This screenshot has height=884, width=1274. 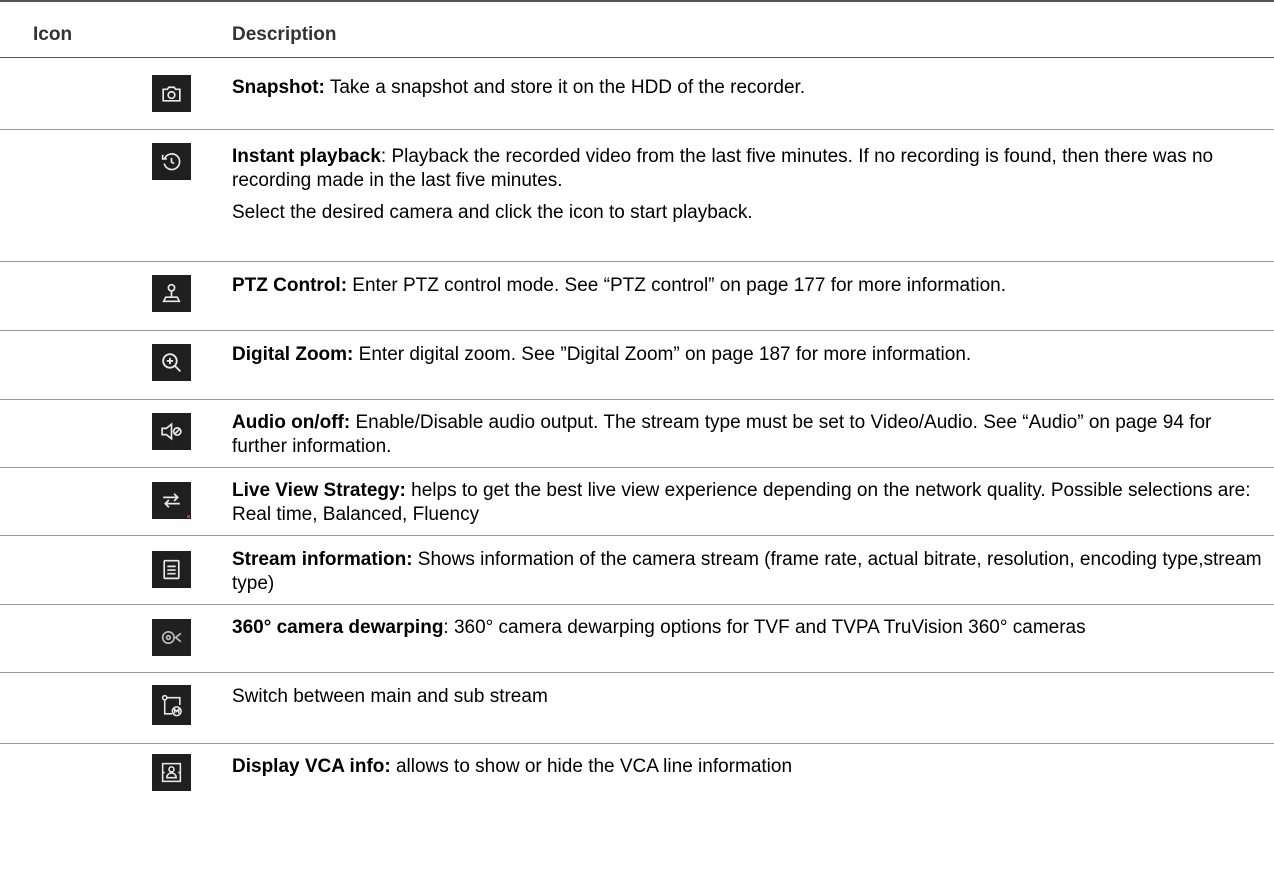 I want to click on term: Audio on/off:, so click(x=291, y=422).